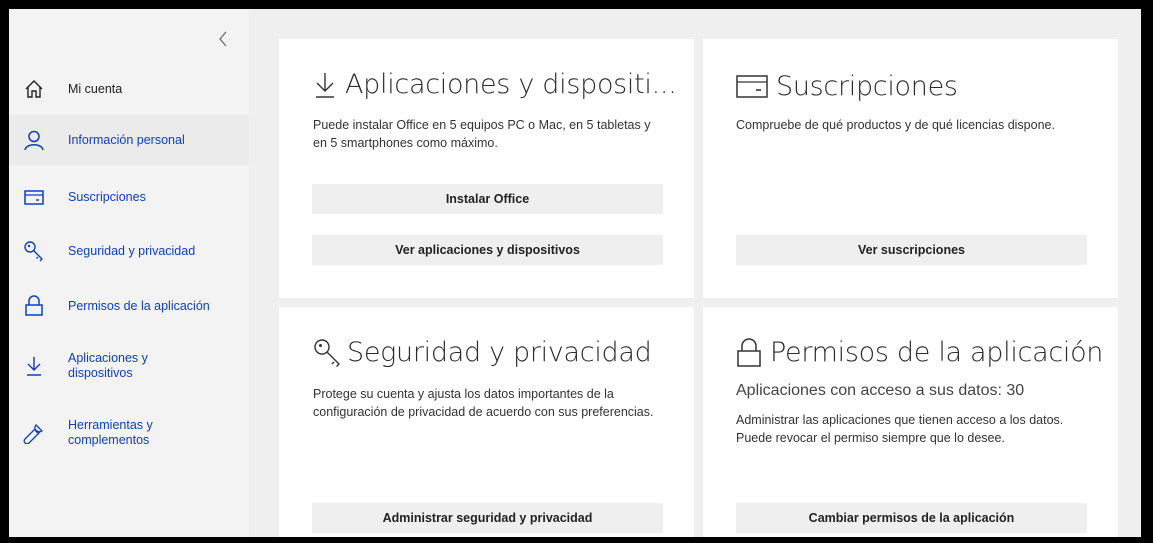 This screenshot has height=543, width=1153. I want to click on sidebar-item-permisos: Permisos de la aplicación, so click(129, 306).